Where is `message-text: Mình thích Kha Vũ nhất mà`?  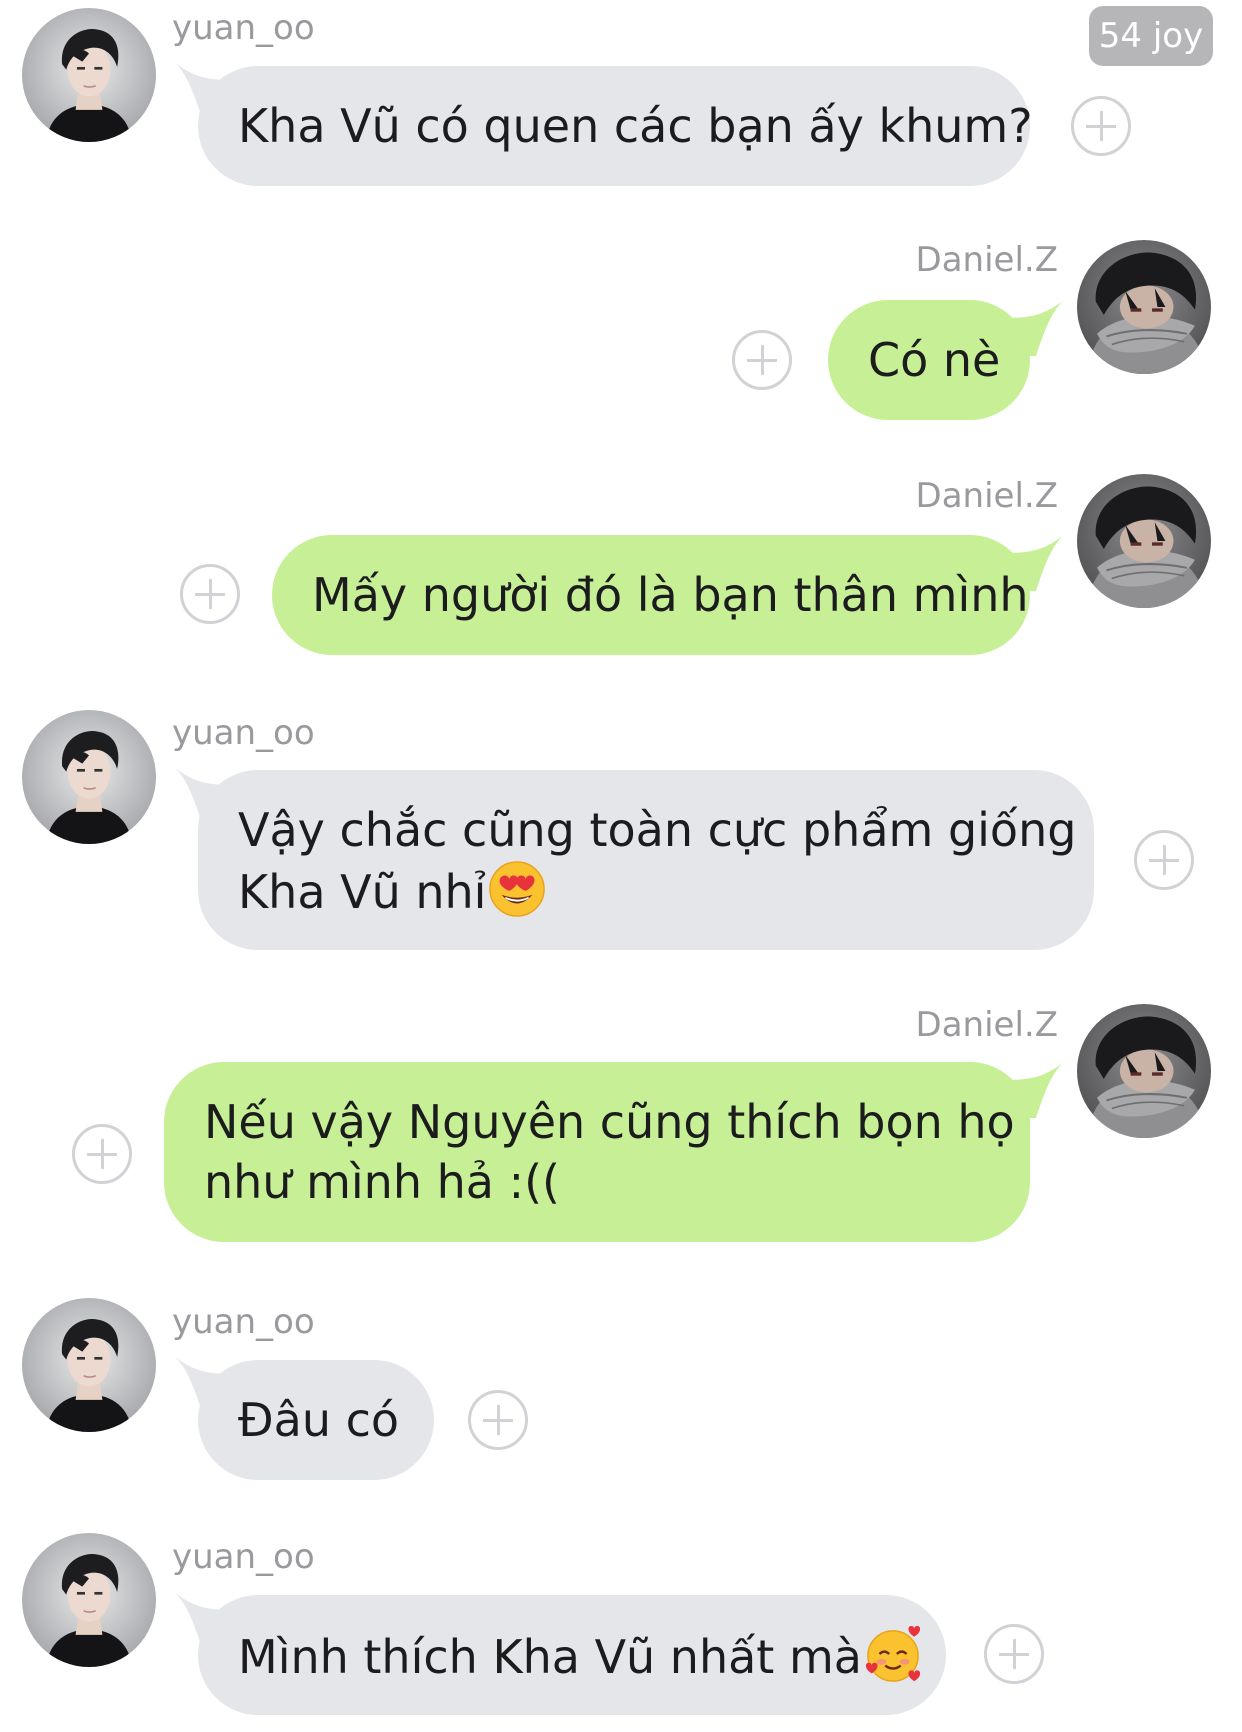
message-text: Mình thích Kha Vũ nhất mà is located at coordinates (550, 1657).